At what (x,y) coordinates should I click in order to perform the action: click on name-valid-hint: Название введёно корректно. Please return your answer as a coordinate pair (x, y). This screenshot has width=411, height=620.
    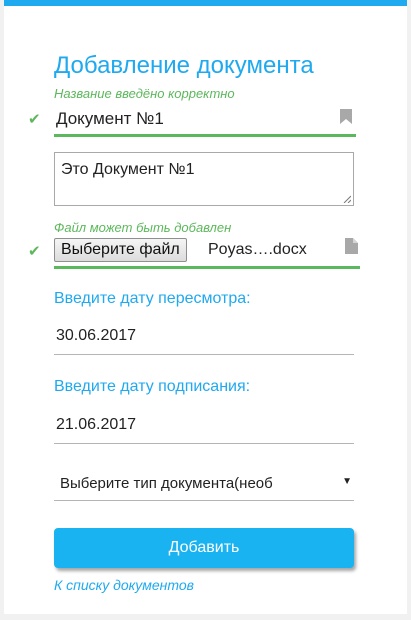
    Looking at the image, I should click on (144, 93).